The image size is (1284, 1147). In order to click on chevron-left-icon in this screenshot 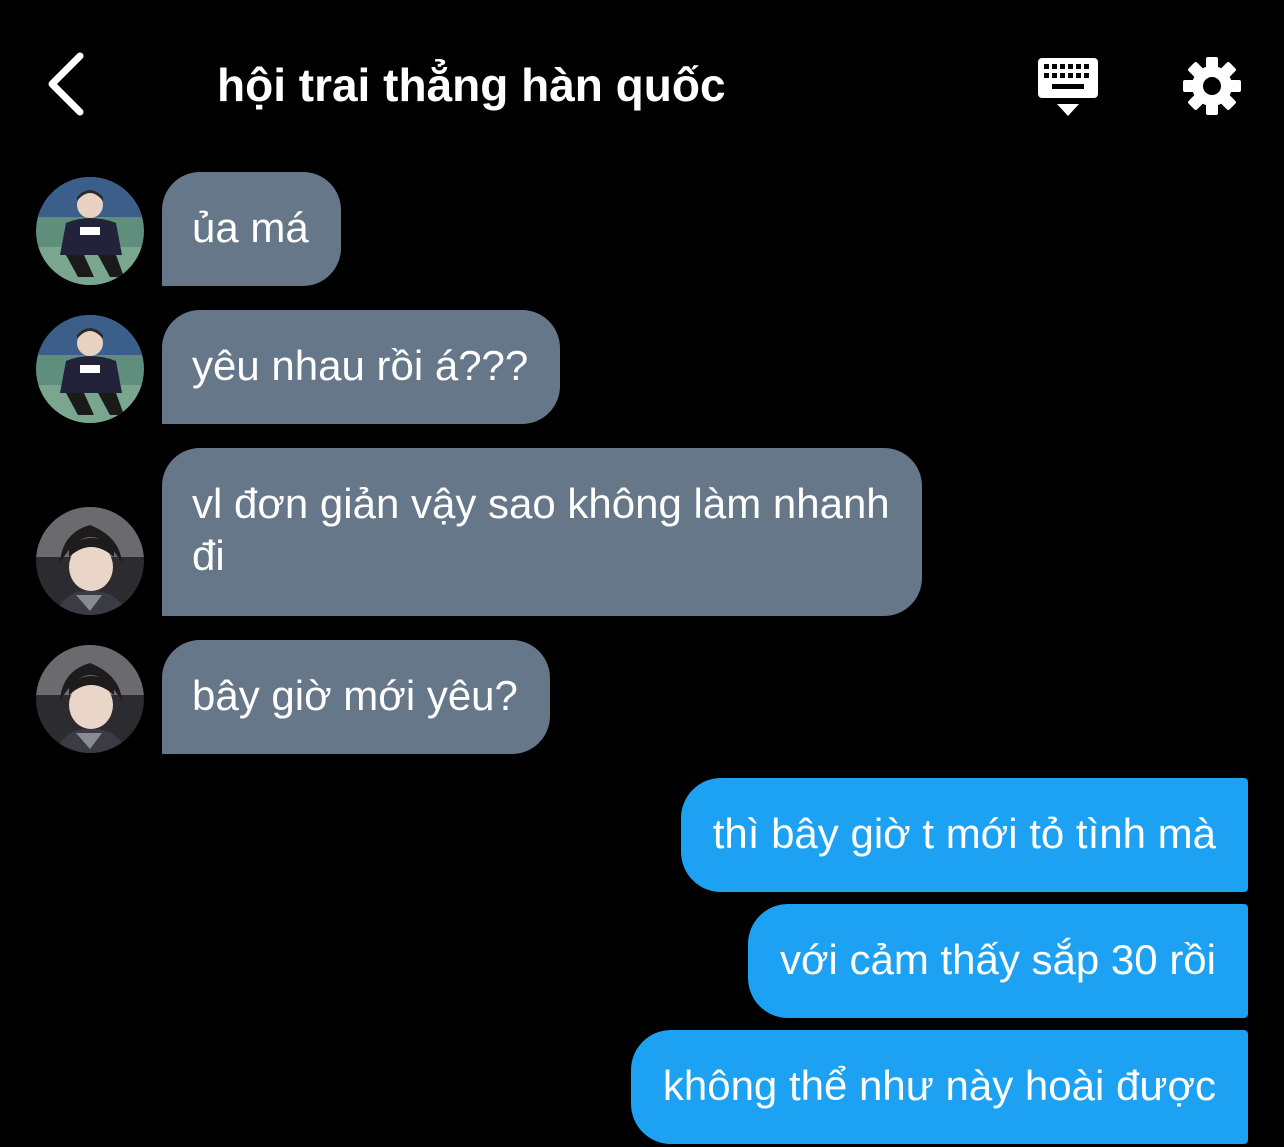, I will do `click(66, 84)`.